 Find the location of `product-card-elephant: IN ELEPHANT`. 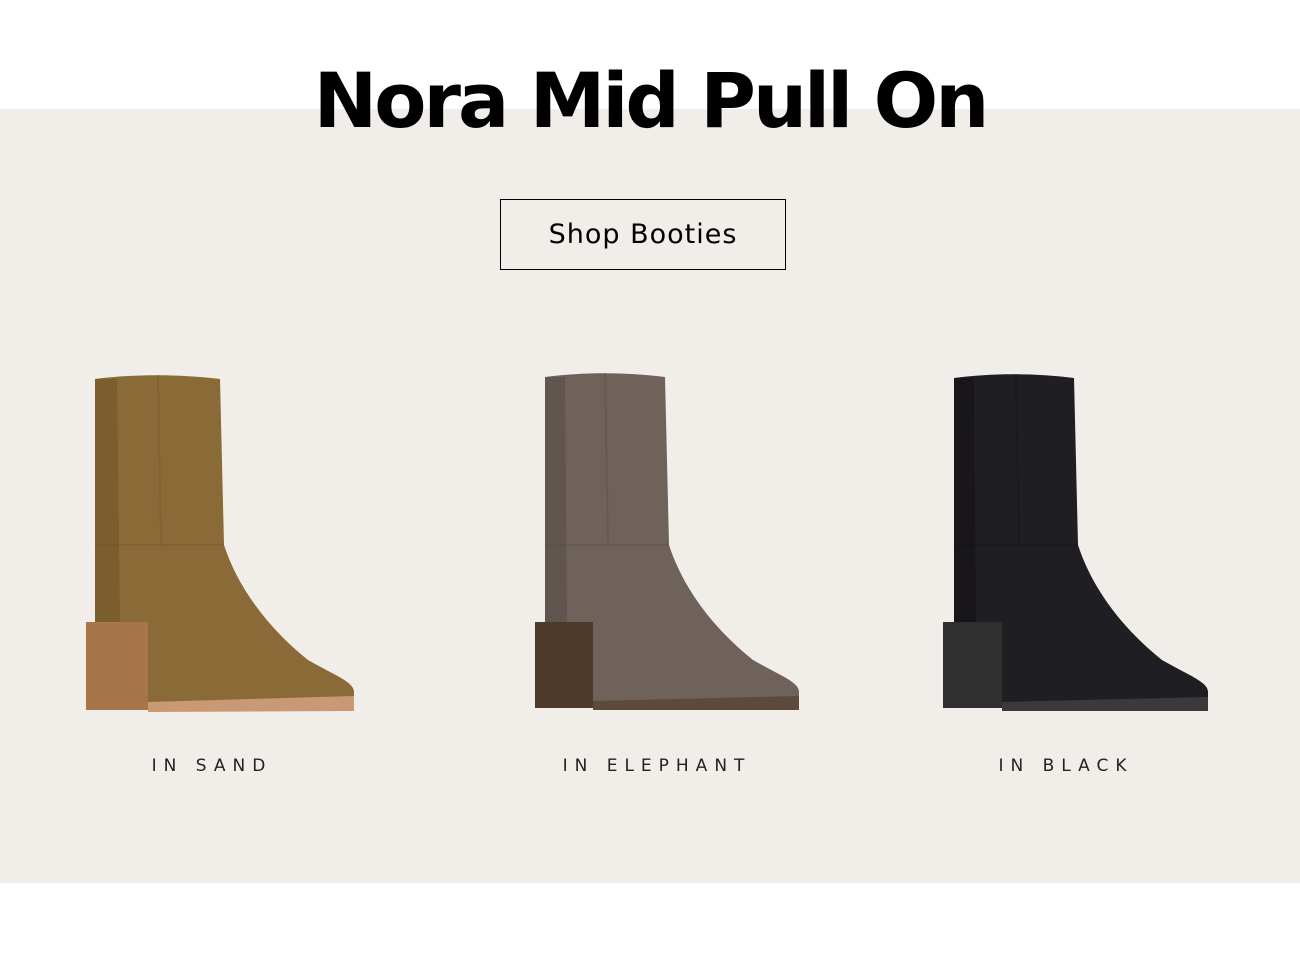

product-card-elephant: IN ELEPHANT is located at coordinates (657, 565).